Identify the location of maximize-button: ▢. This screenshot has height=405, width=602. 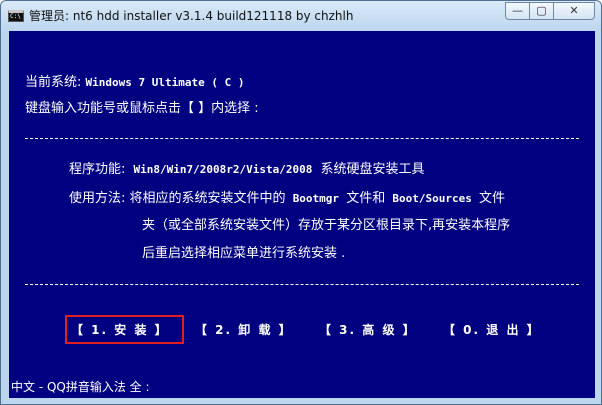
(541, 11).